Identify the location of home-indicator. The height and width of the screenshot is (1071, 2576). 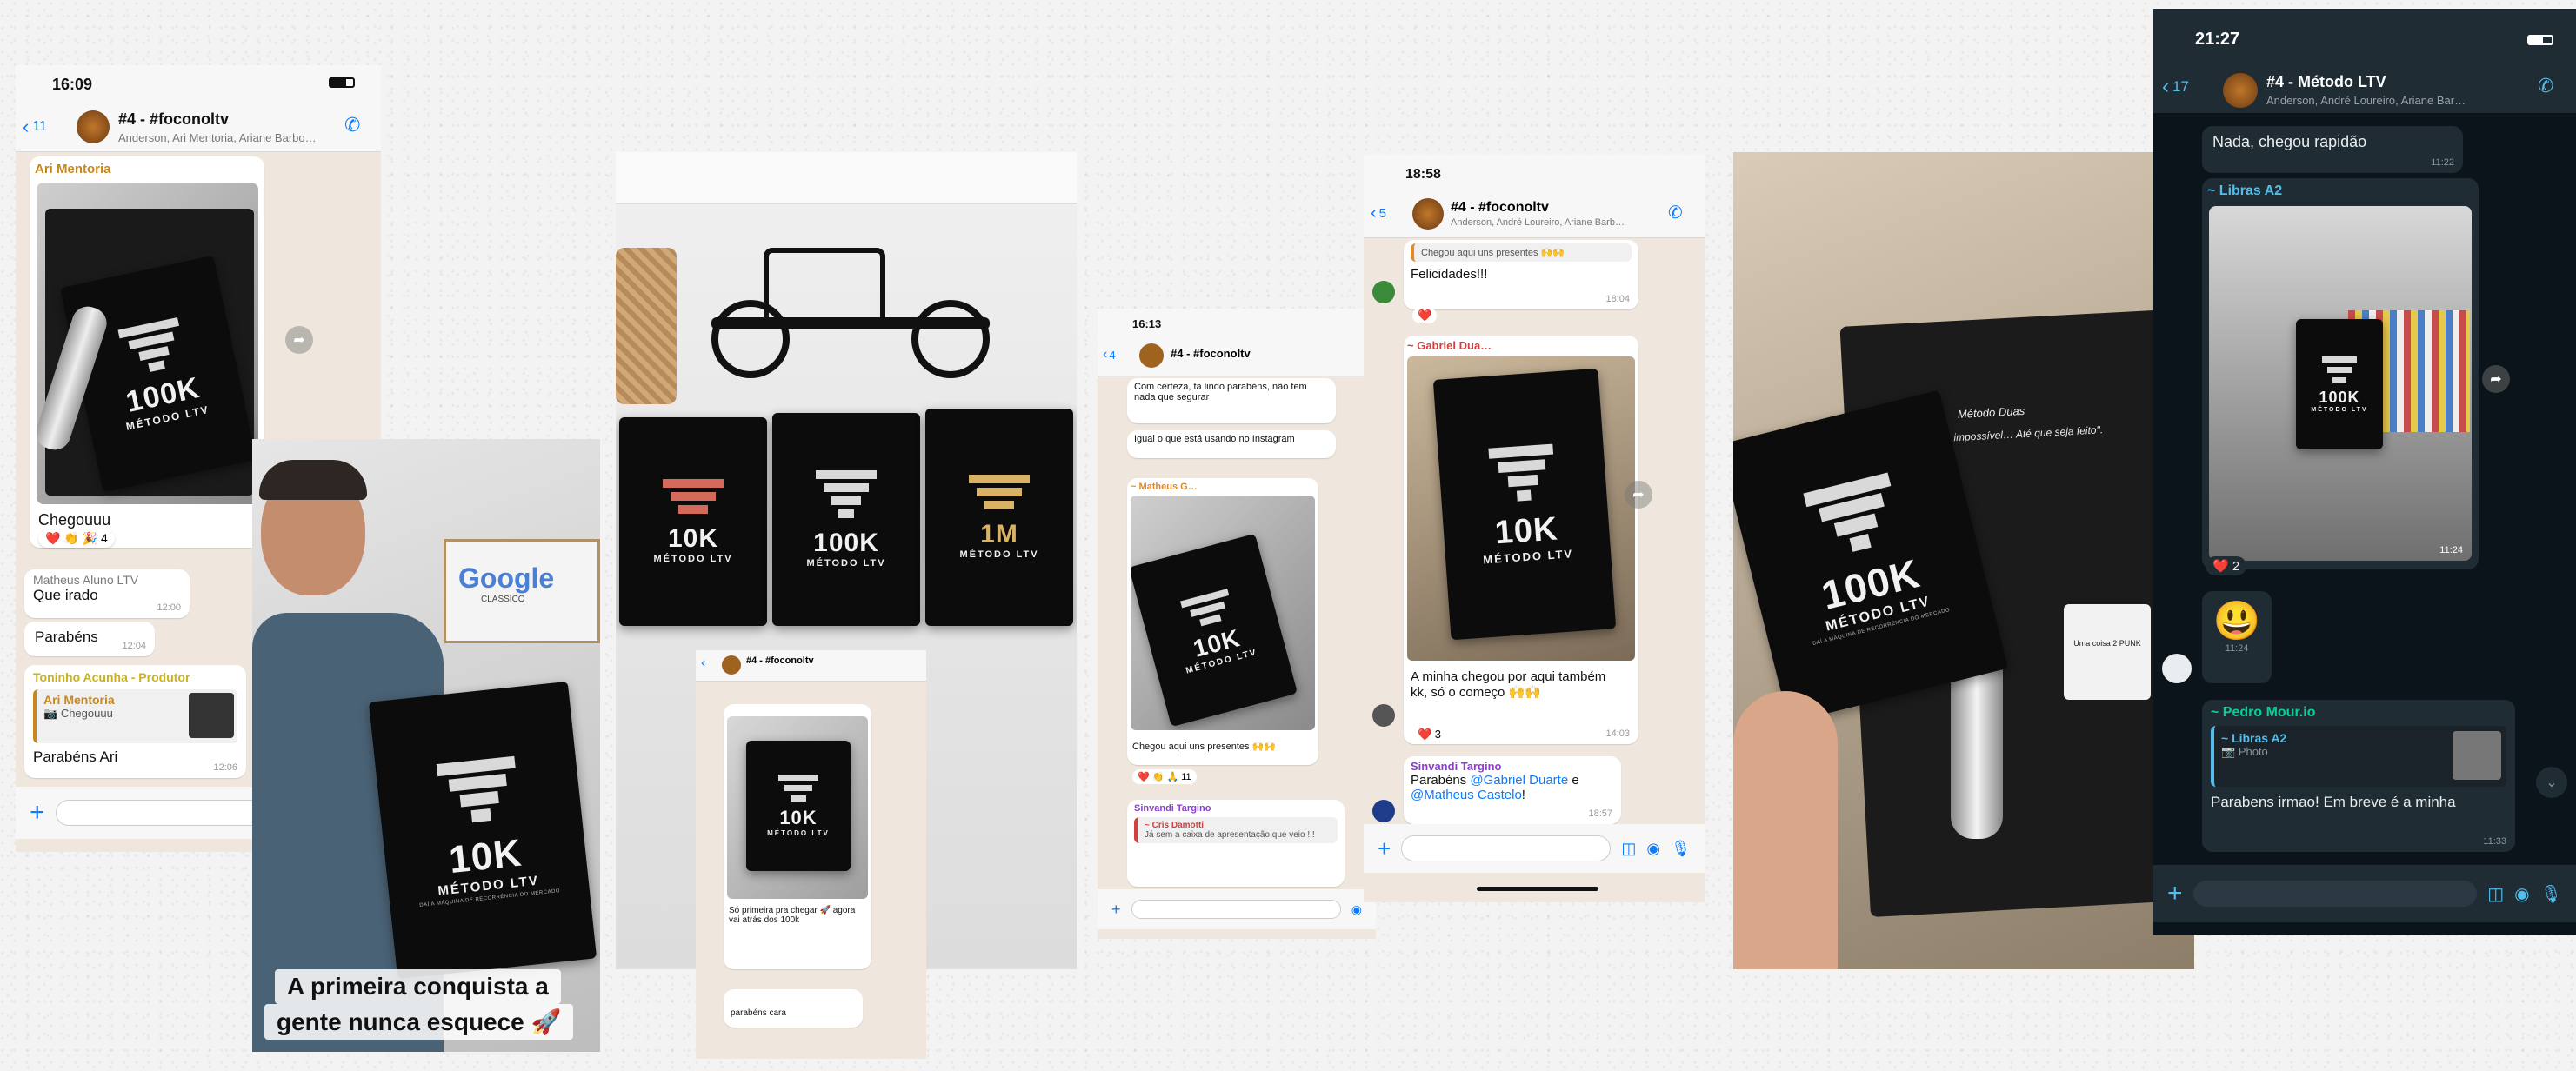
(1537, 889).